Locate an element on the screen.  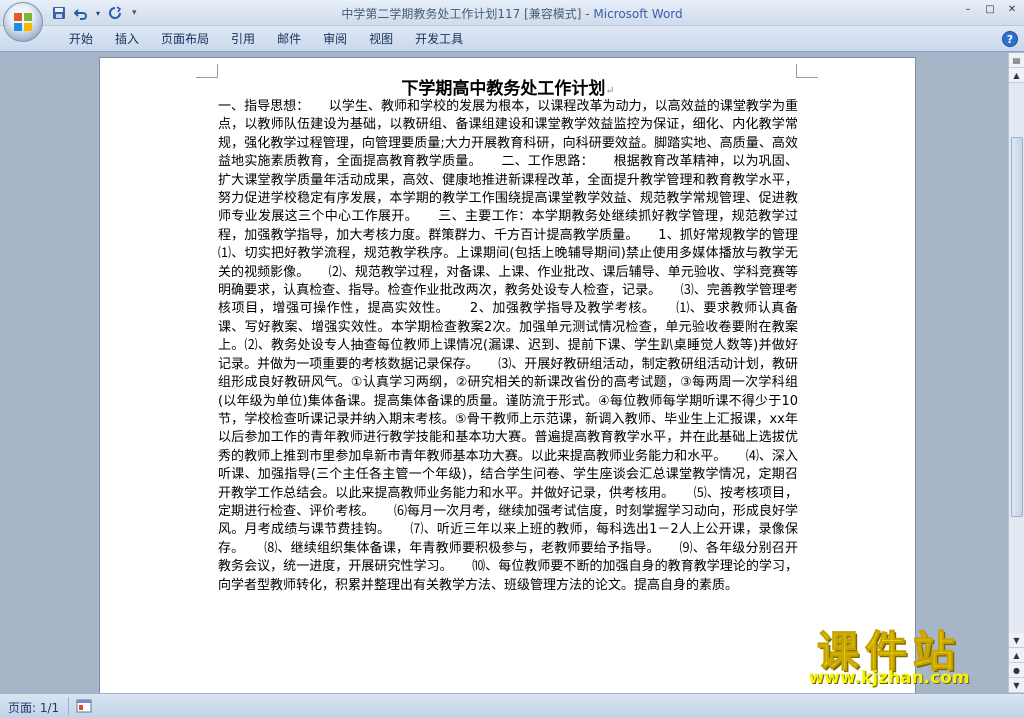
window-controls: – □ ✕ is located at coordinates (990, 9).